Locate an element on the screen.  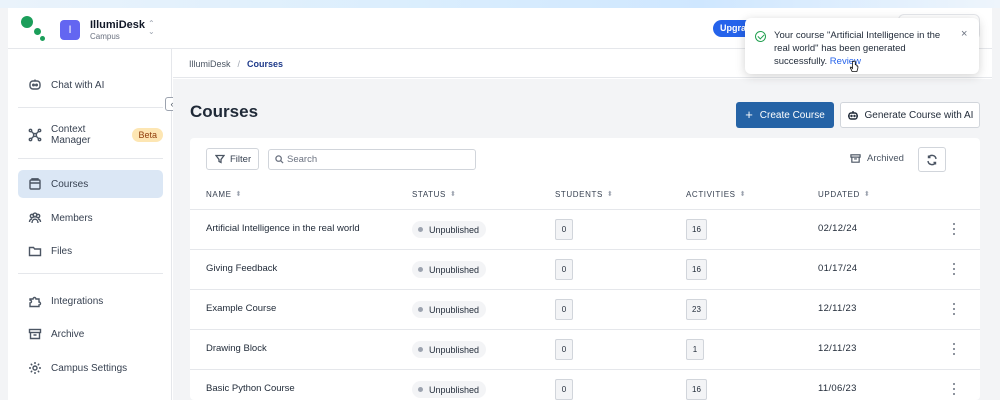
column-header-students: STUDENTS ⬍ is located at coordinates (584, 194).